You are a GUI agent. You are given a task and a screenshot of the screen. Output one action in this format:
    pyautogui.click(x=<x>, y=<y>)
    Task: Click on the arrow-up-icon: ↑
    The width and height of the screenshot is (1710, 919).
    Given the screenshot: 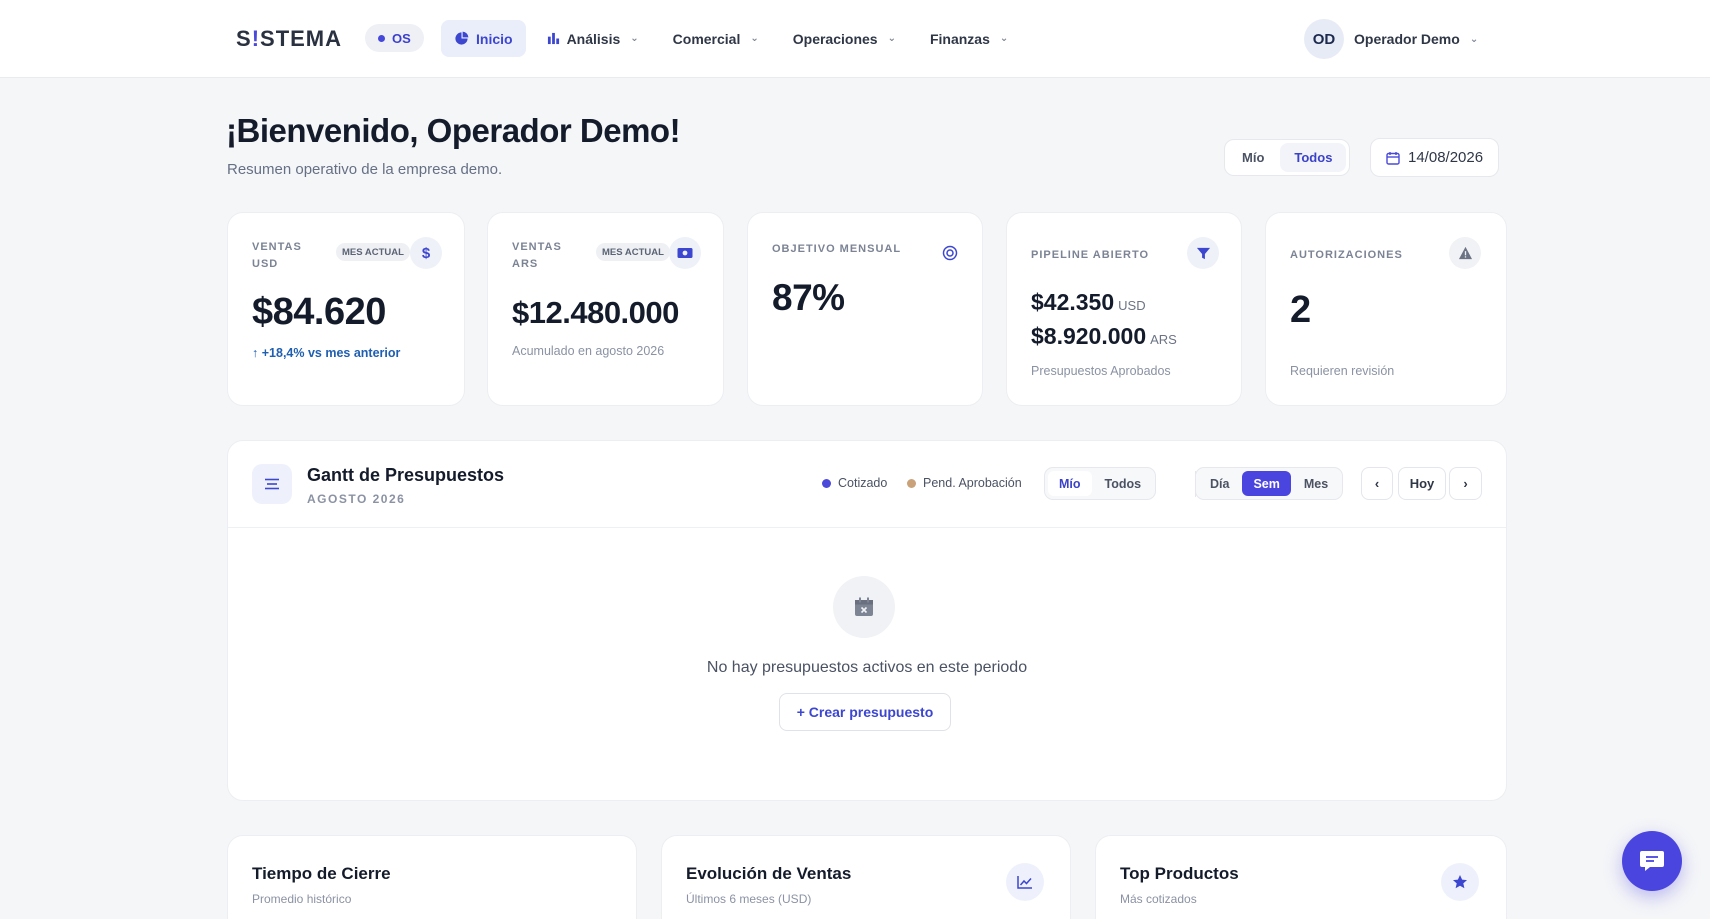 What is the action you would take?
    pyautogui.click(x=257, y=353)
    